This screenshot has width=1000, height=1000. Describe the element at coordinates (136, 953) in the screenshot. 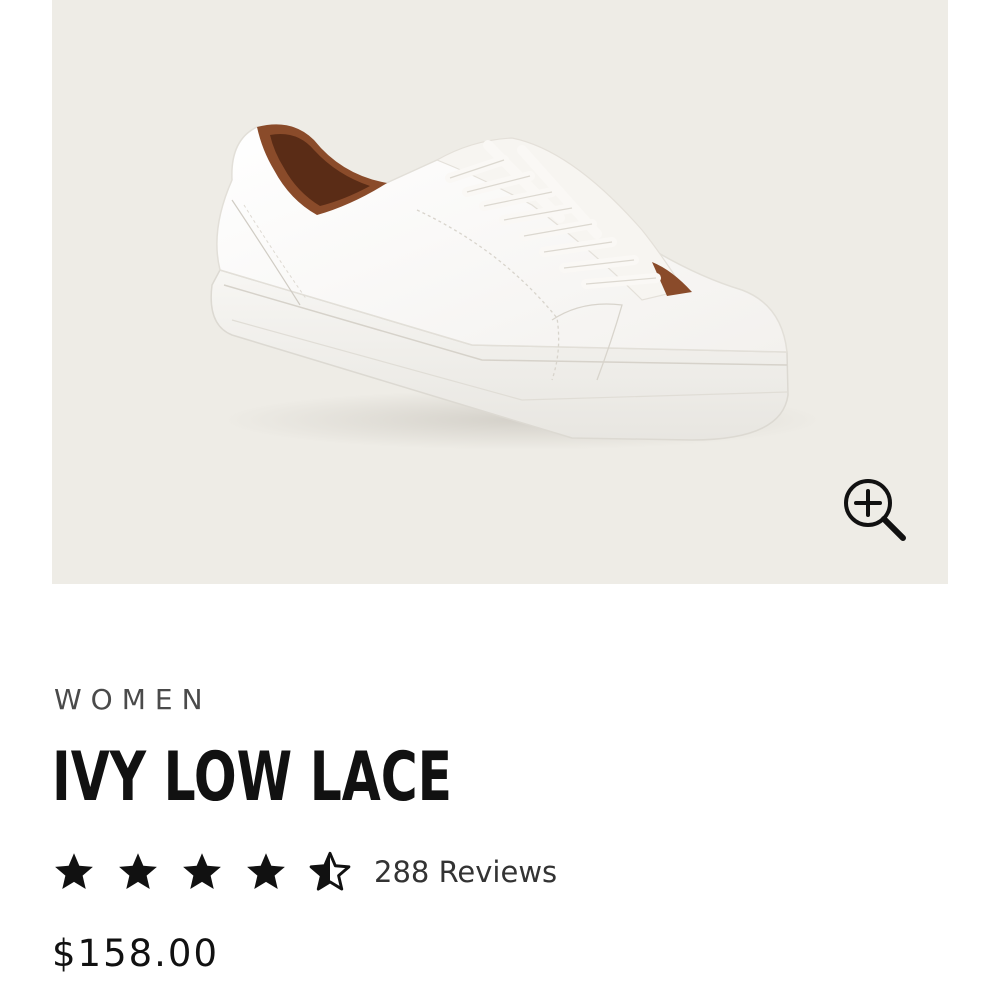

I see `product-price: $158.00` at that location.